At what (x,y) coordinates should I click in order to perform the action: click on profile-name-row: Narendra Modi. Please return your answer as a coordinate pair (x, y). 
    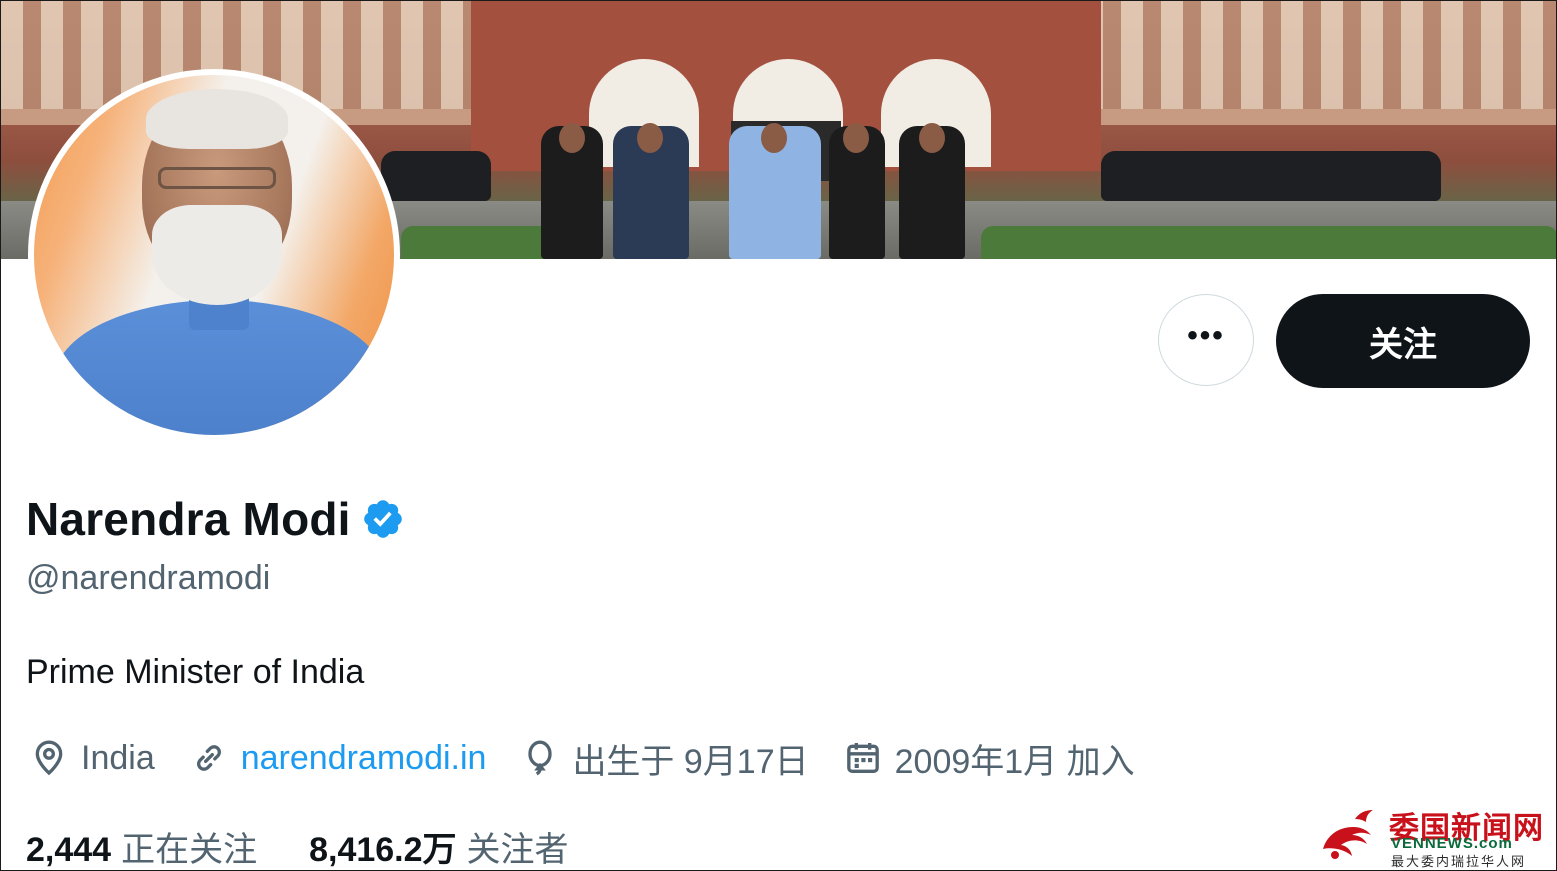
    Looking at the image, I should click on (215, 519).